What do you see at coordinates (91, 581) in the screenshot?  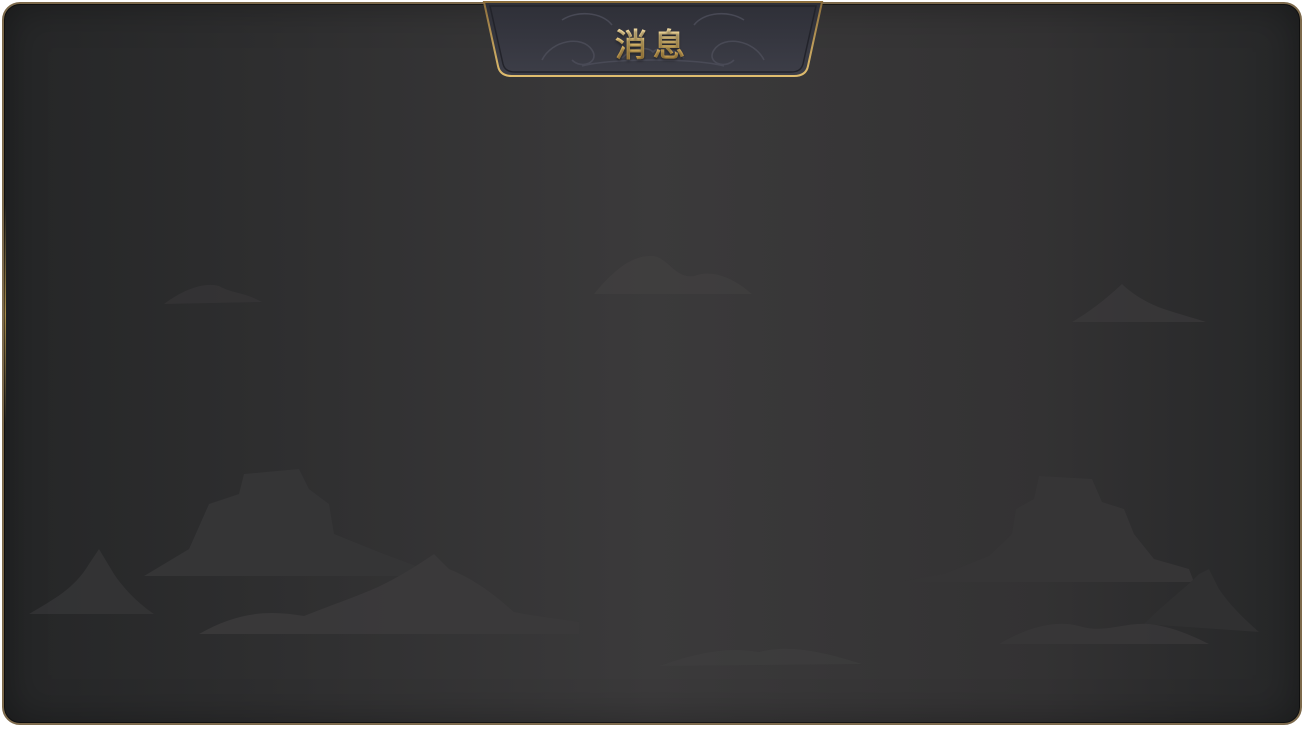 I see `mountain-decoration-bottom-left-peak` at bounding box center [91, 581].